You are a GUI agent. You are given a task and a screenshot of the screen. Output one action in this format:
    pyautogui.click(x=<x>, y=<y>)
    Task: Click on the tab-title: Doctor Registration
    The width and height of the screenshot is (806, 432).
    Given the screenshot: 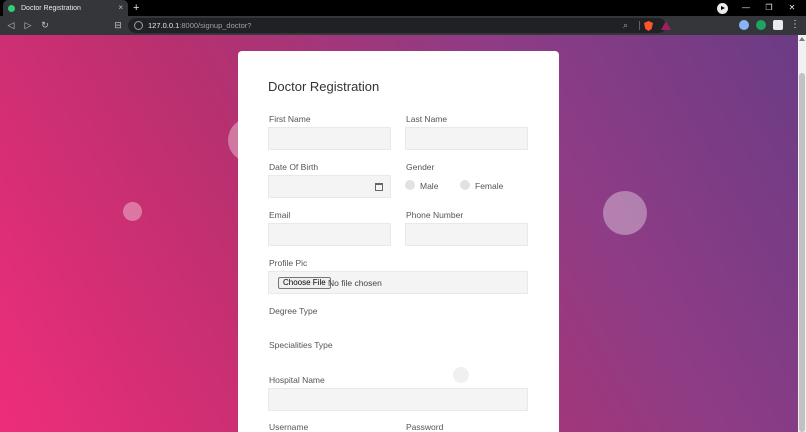 What is the action you would take?
    pyautogui.click(x=51, y=8)
    